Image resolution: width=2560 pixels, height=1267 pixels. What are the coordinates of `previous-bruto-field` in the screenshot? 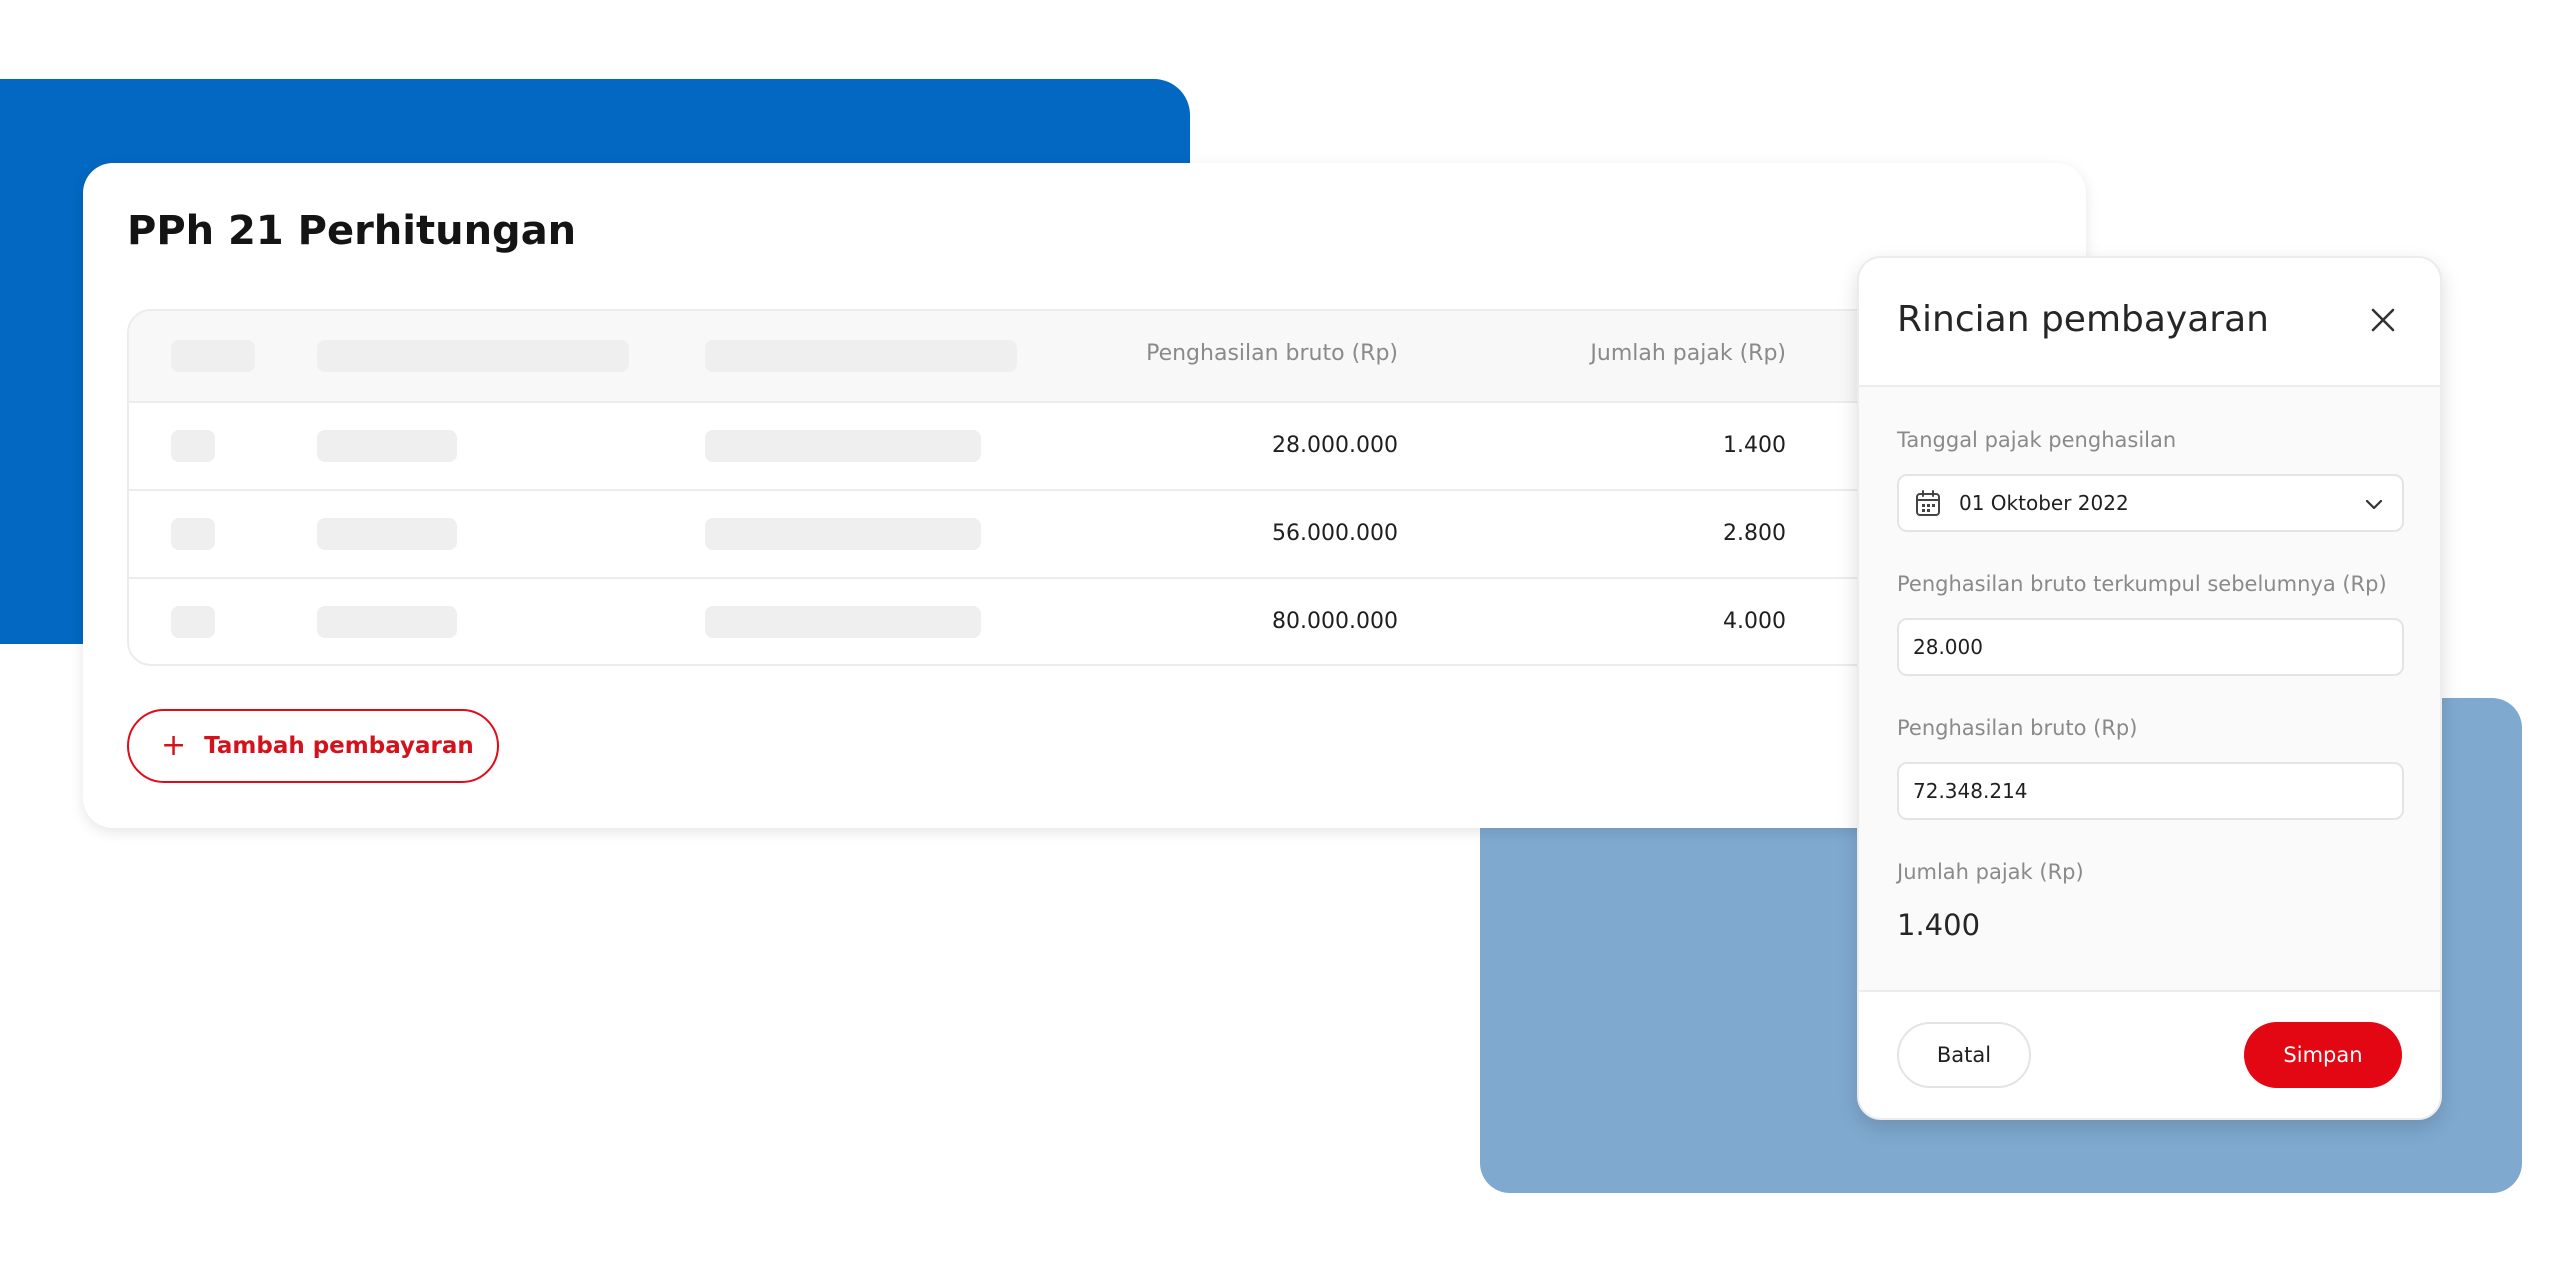 It's located at (2150, 647).